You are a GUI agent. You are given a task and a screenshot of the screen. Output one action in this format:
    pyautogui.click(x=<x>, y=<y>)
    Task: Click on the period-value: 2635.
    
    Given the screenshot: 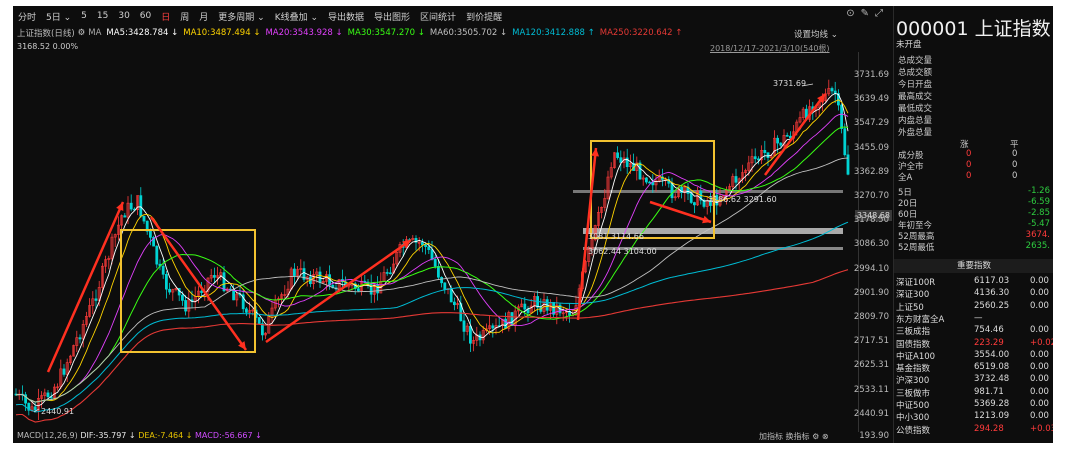 What is the action you would take?
    pyautogui.click(x=1037, y=246)
    